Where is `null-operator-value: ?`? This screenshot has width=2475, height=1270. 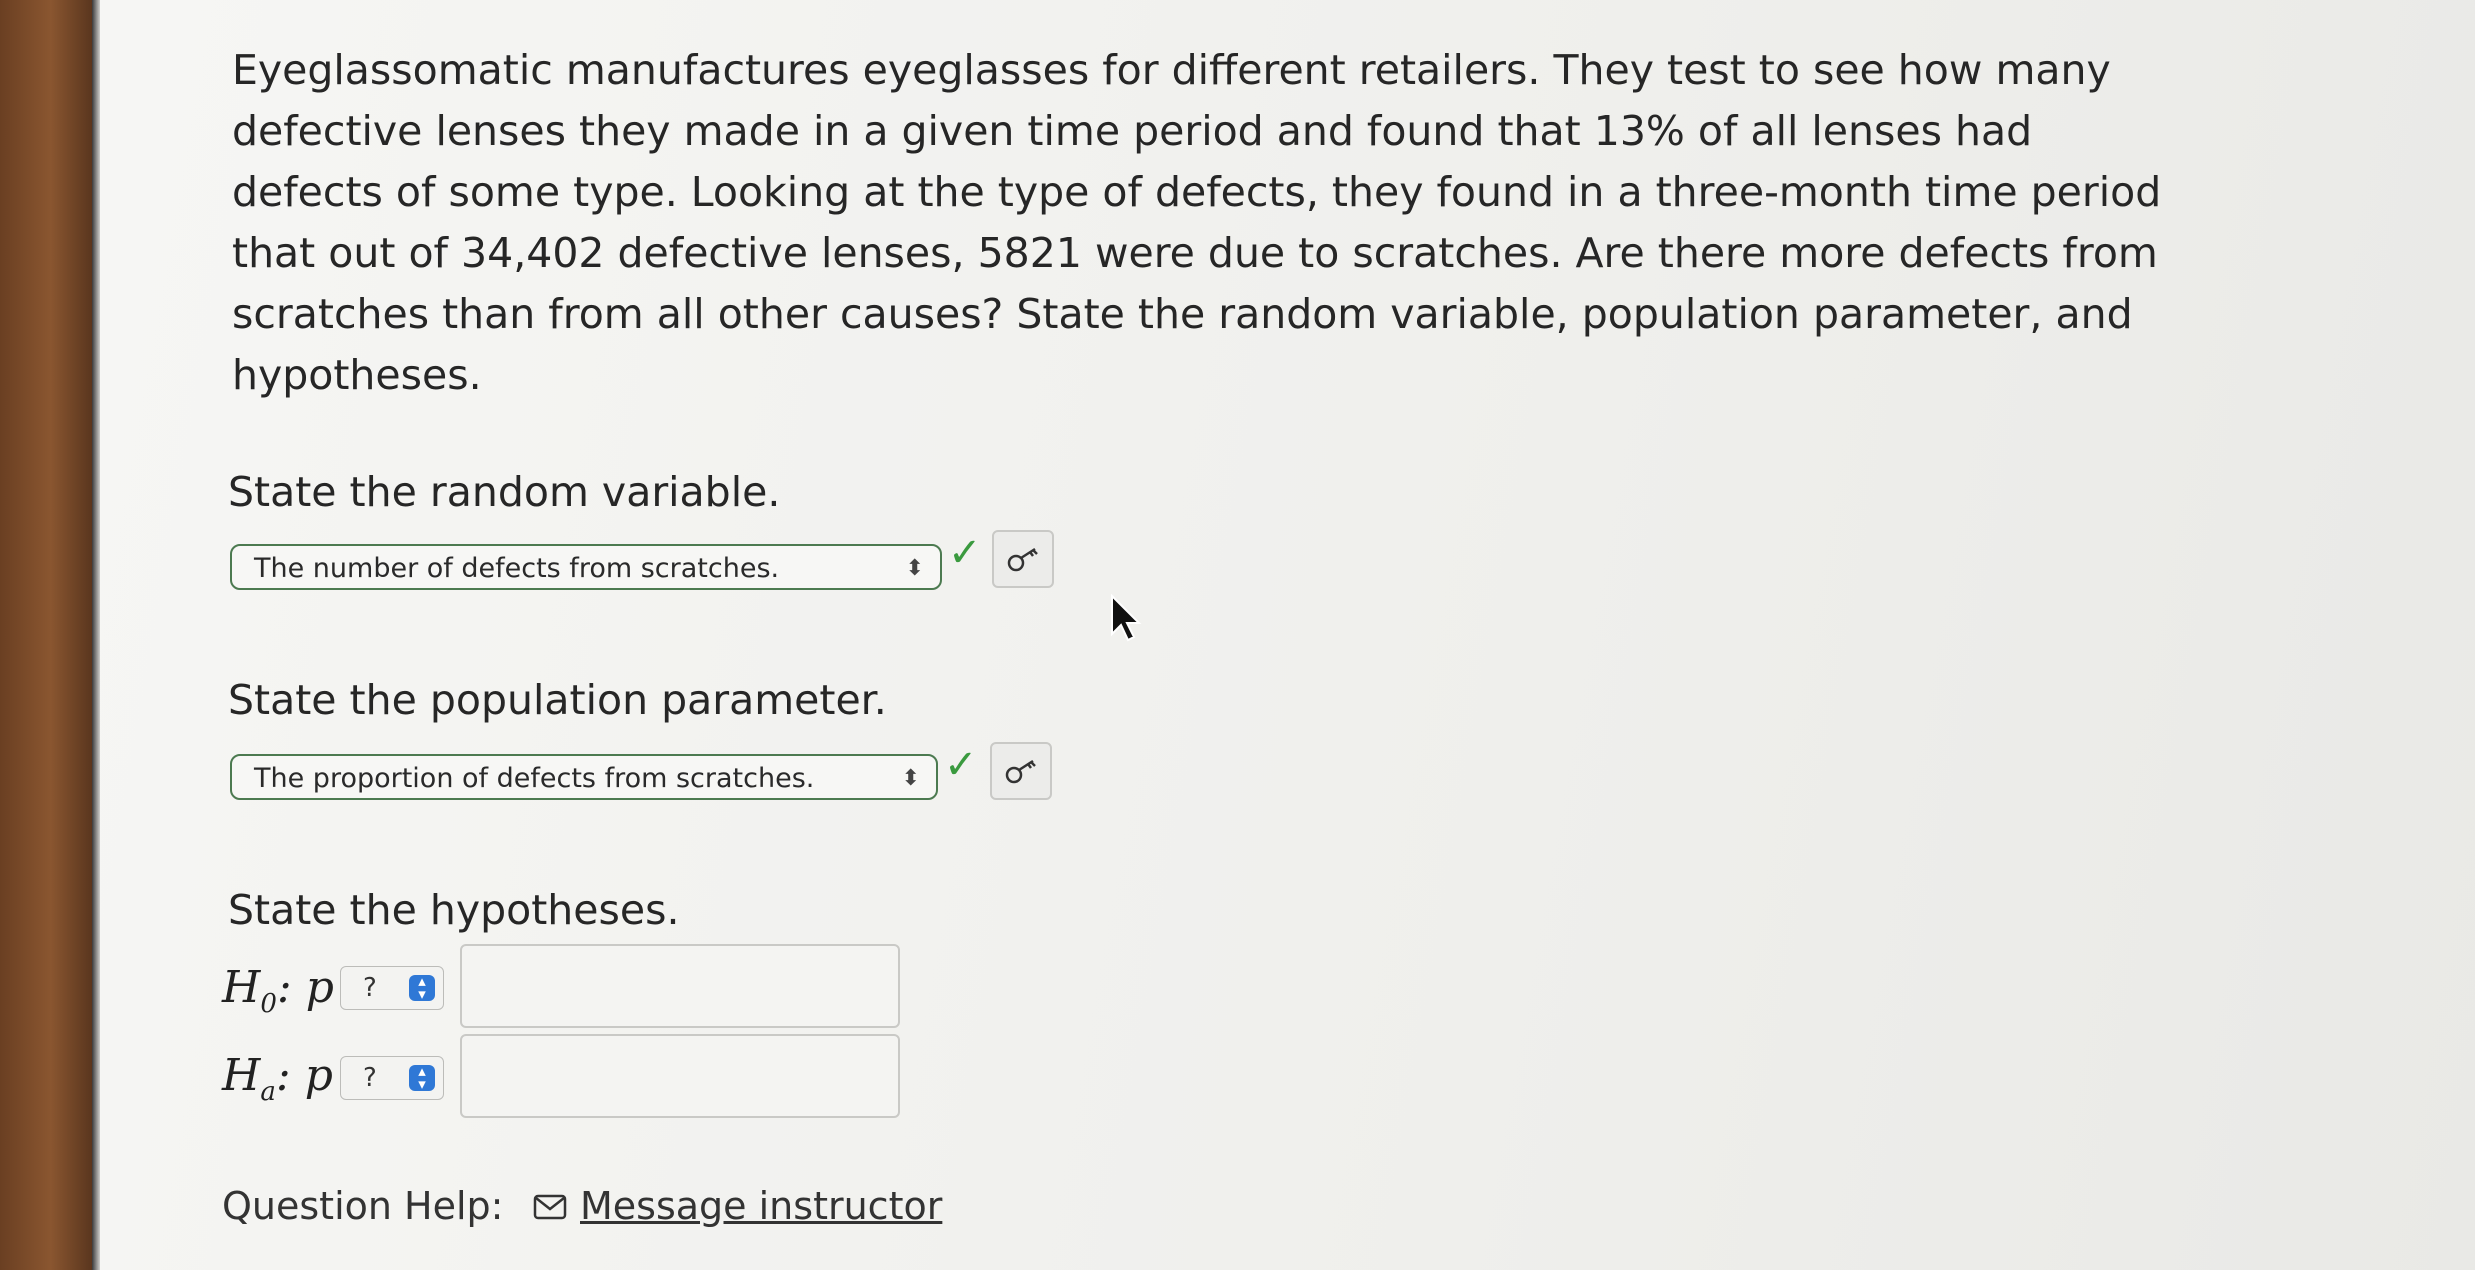
null-operator-value: ? is located at coordinates (370, 988).